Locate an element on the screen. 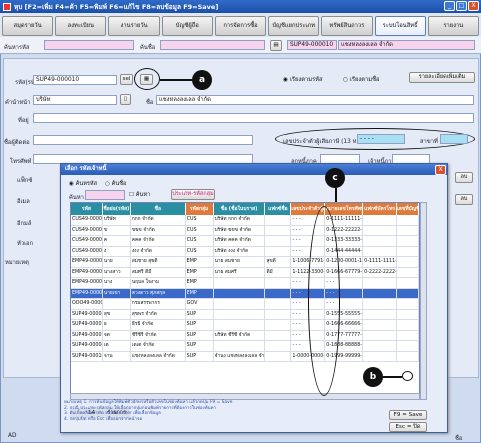  minimize-button: _ is located at coordinates (449, 6).